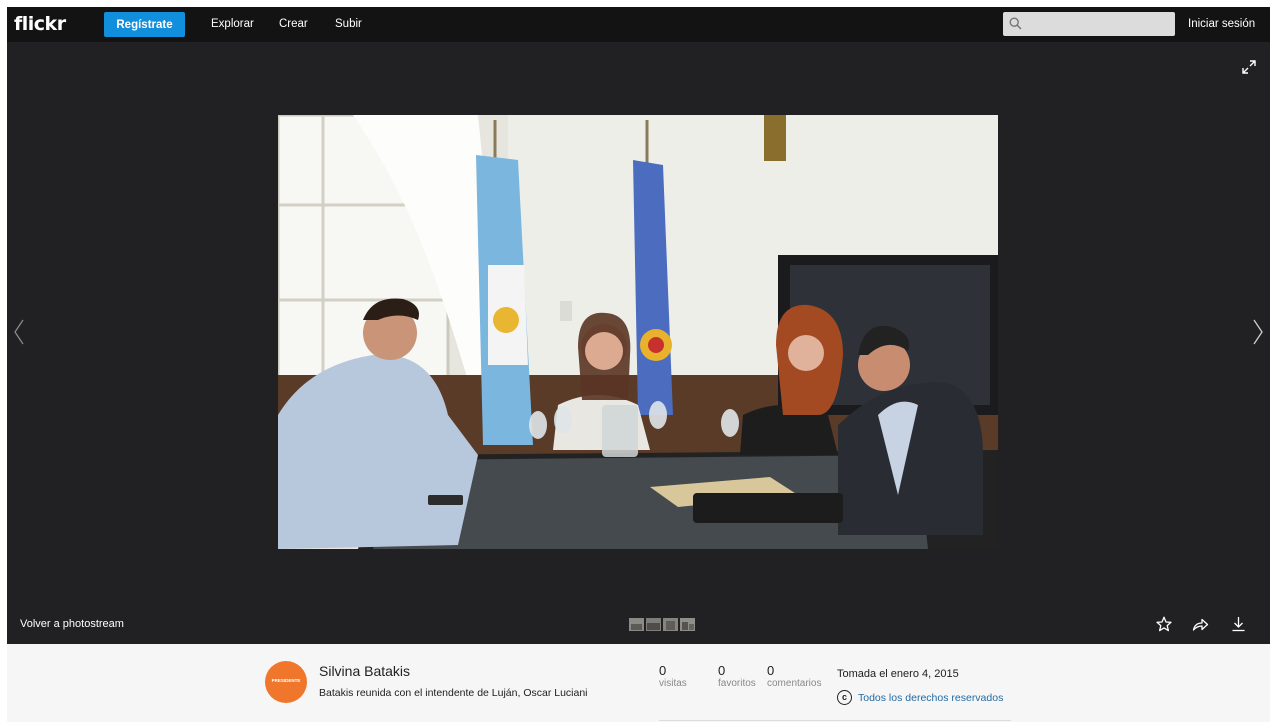 The height and width of the screenshot is (722, 1275). Describe the element at coordinates (1099, 24) in the screenshot. I see `search-input` at that location.